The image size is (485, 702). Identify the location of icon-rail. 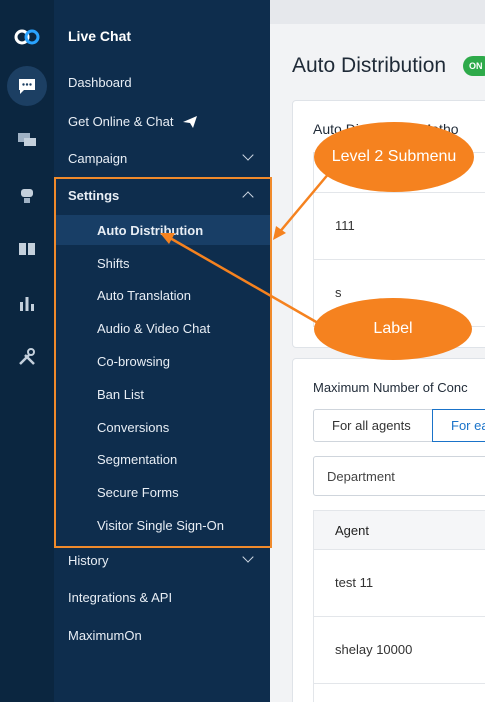
(27, 351).